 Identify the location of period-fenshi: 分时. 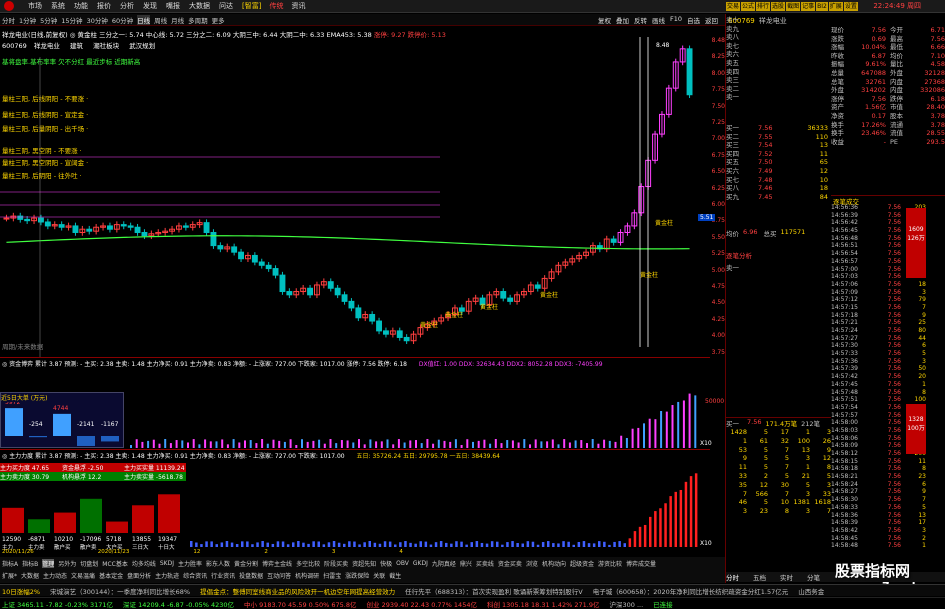
(8, 20).